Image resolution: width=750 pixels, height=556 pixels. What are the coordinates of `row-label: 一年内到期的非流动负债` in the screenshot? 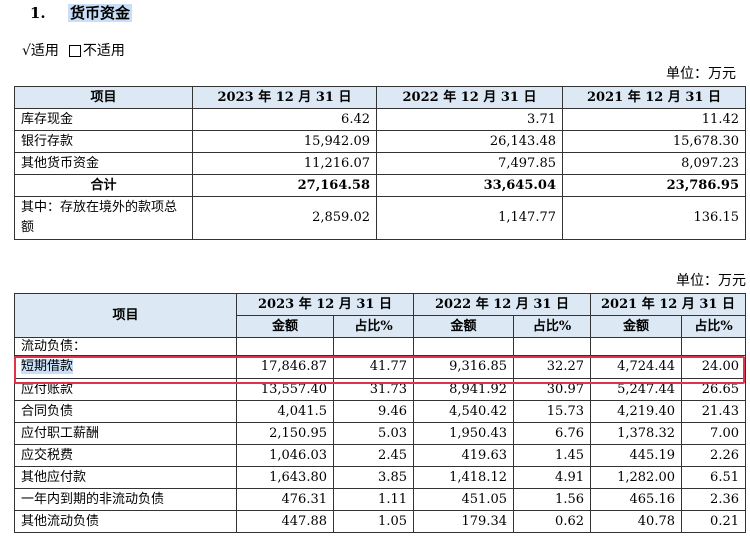 It's located at (125, 499).